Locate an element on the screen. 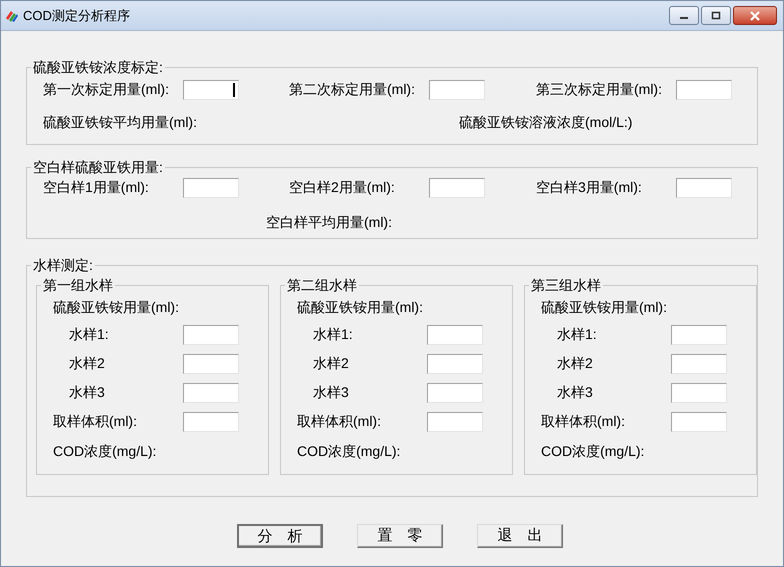  field-label: 空白样2用量(ml): is located at coordinates (342, 187).